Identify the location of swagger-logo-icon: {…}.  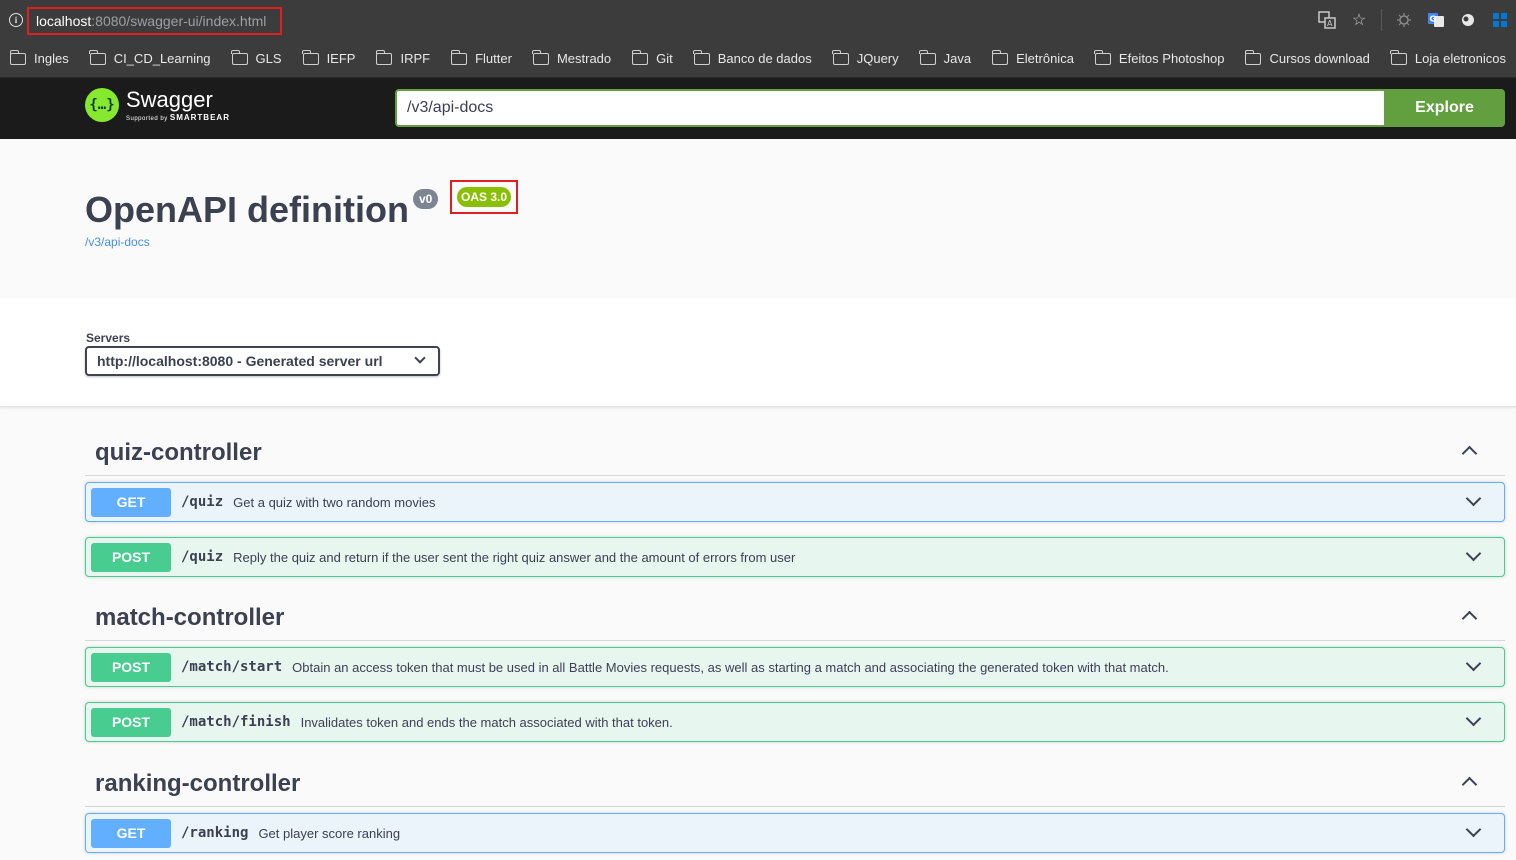
(102, 105).